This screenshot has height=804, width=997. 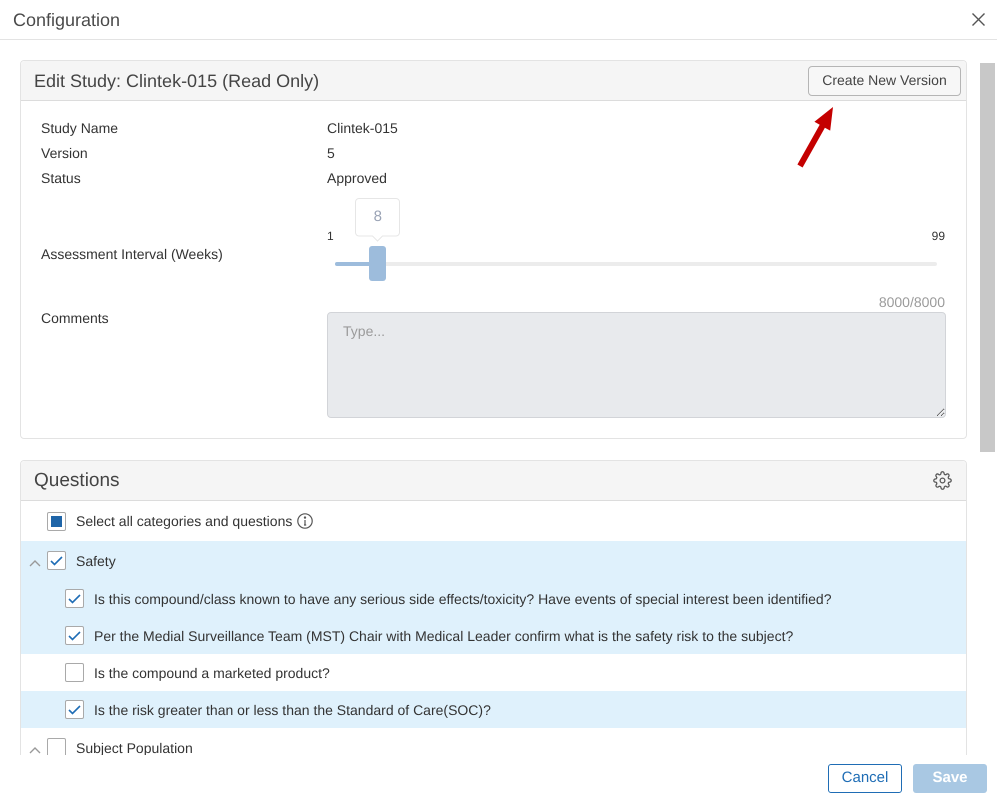 What do you see at coordinates (444, 636) in the screenshot?
I see `question-label: Per the Medial Surveillance Team (MST) Chair with Medical Leader confirm what is the safety risk to the subject?` at bounding box center [444, 636].